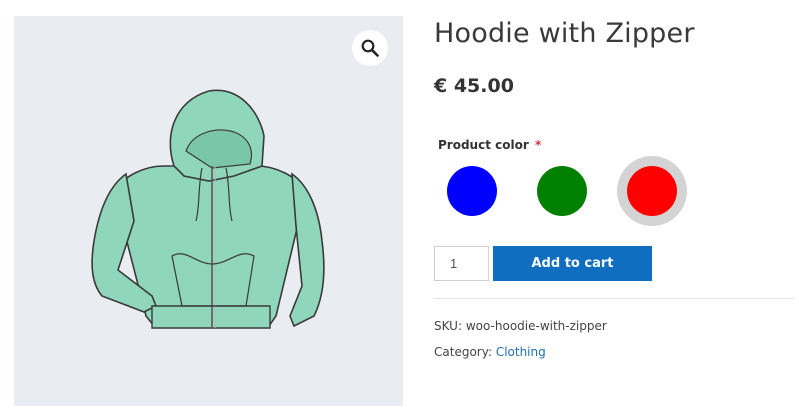 This screenshot has width=799, height=414. I want to click on attribute-label: Product color *, so click(489, 145).